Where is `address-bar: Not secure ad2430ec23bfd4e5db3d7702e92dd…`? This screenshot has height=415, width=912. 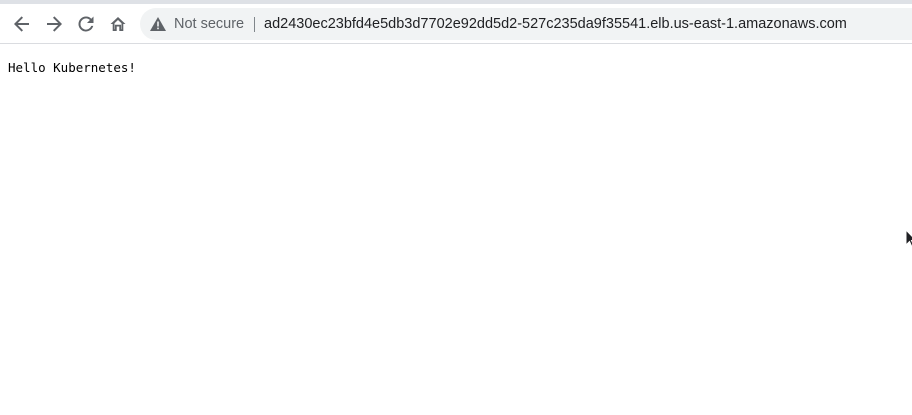 address-bar: Not secure ad2430ec23bfd4e5db3d7702e92dd… is located at coordinates (526, 24).